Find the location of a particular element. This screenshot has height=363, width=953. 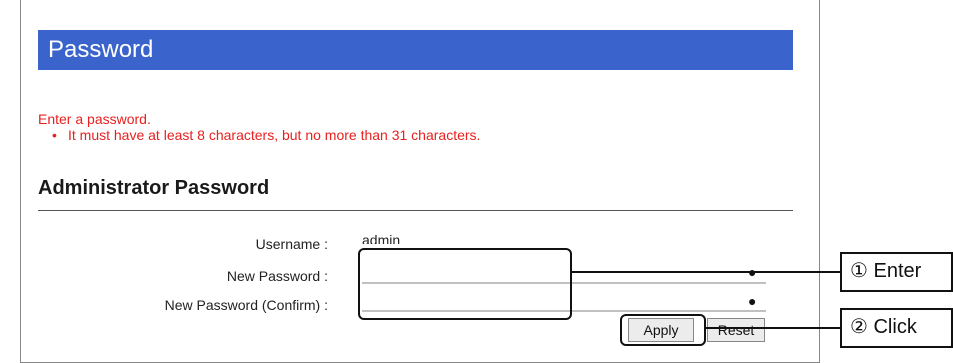

eye-icon: ● is located at coordinates (752, 301).